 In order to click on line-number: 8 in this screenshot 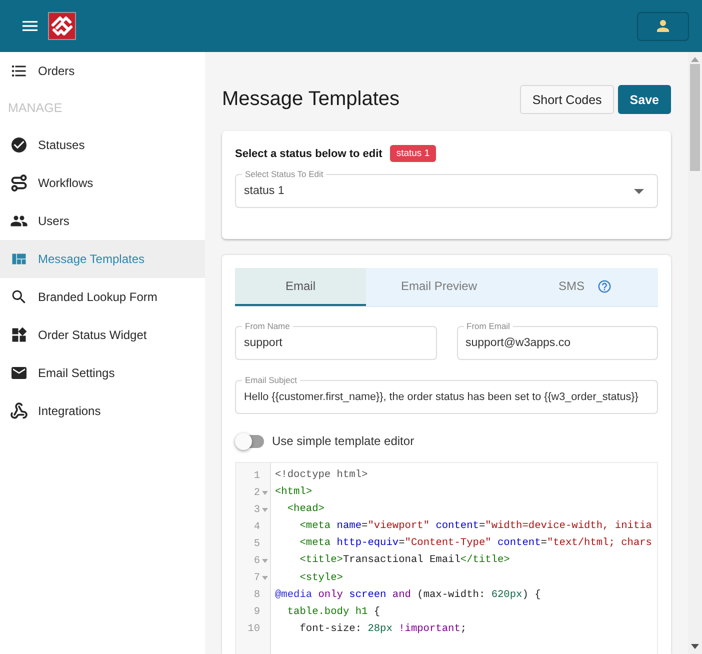, I will do `click(257, 595)`.